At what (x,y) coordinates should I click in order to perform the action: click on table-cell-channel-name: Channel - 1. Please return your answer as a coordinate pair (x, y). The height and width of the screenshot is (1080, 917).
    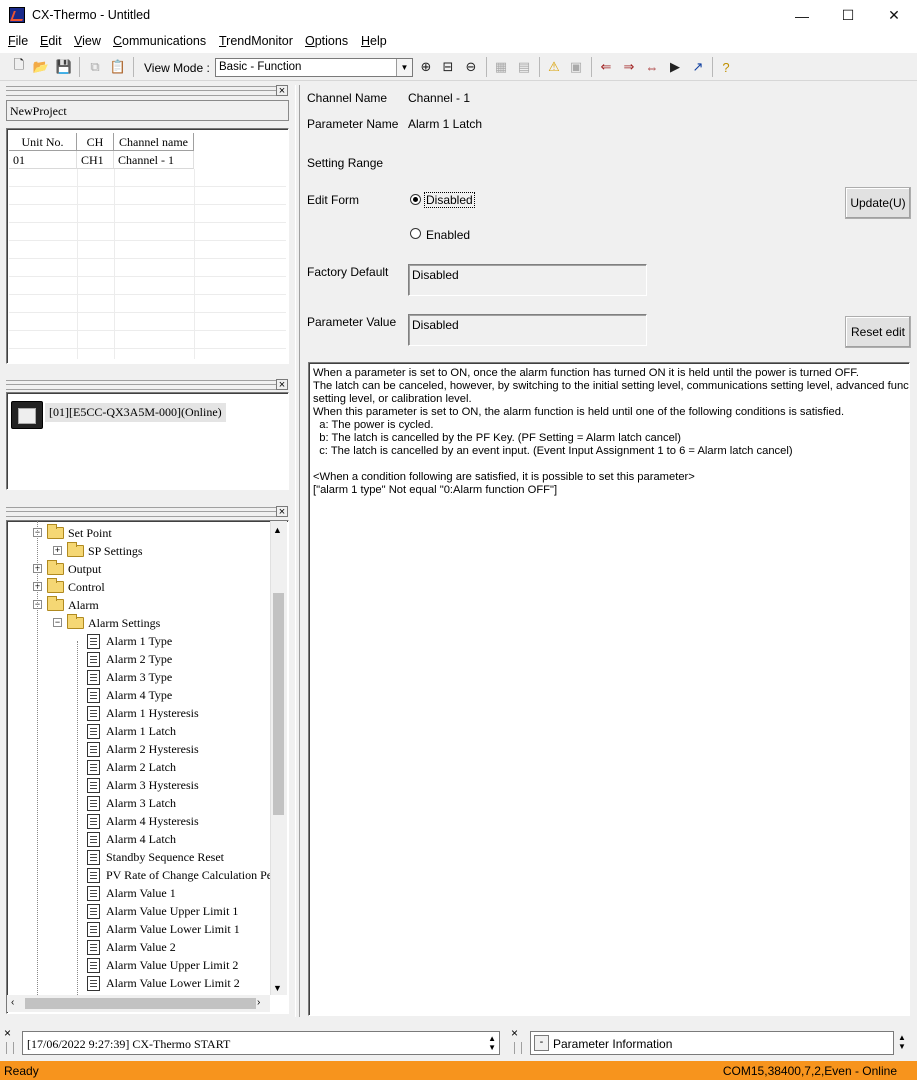
    Looking at the image, I should click on (154, 160).